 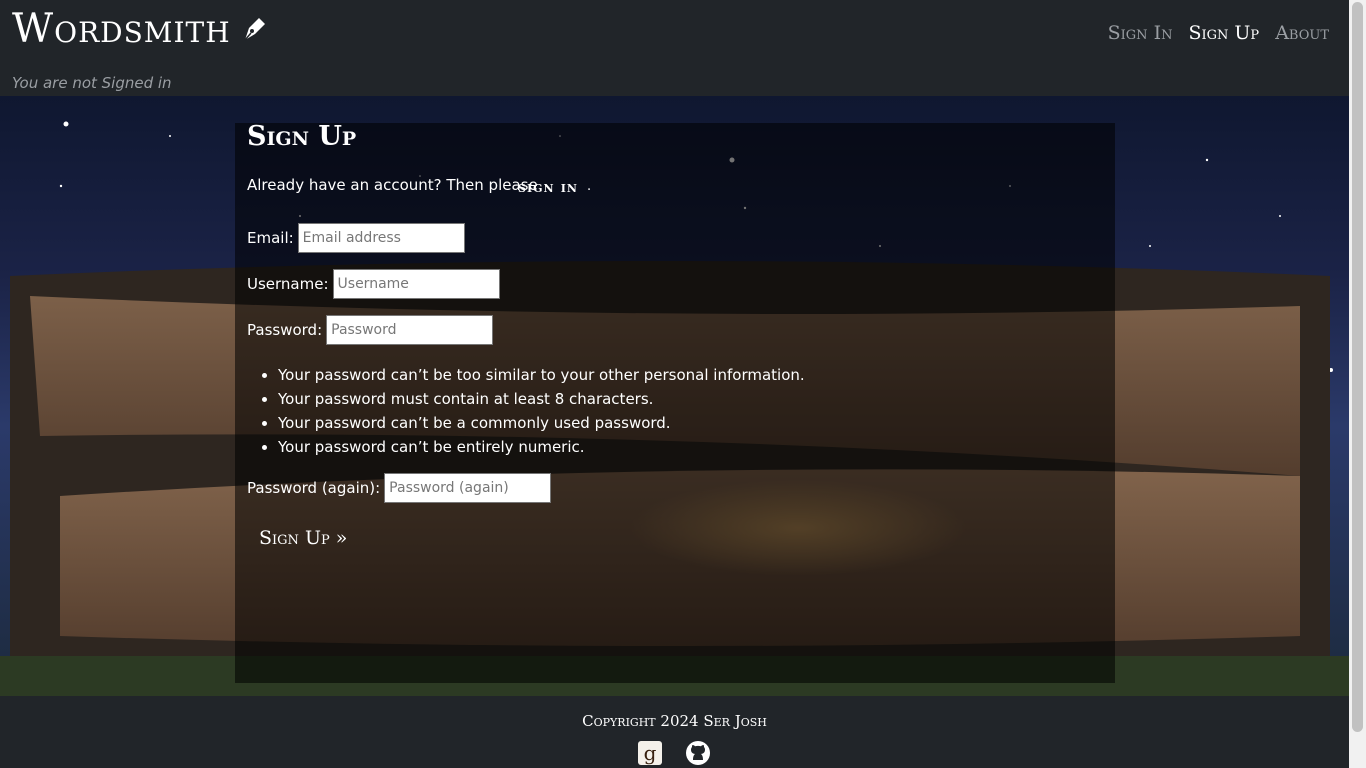 What do you see at coordinates (92, 83) in the screenshot?
I see `signin-status: You are not Signed in` at bounding box center [92, 83].